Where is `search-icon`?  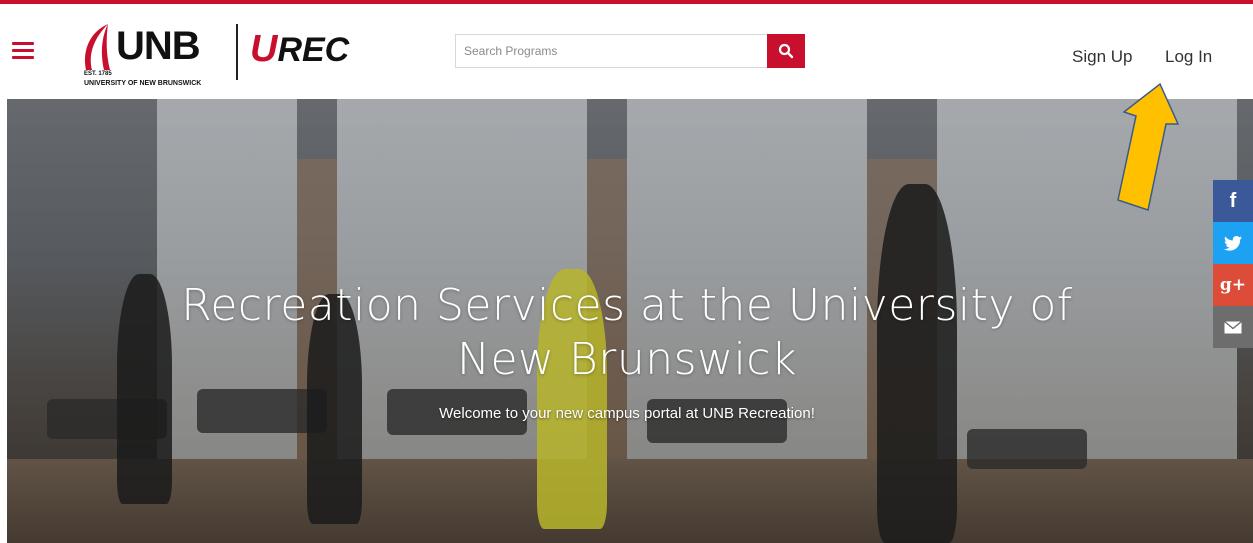
search-icon is located at coordinates (786, 51).